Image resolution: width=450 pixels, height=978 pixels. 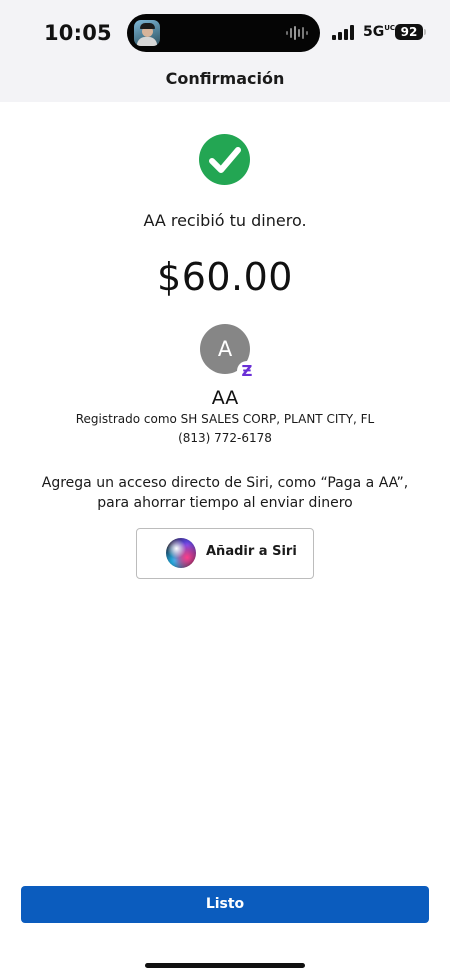 I want to click on siri-icon, so click(x=181, y=553).